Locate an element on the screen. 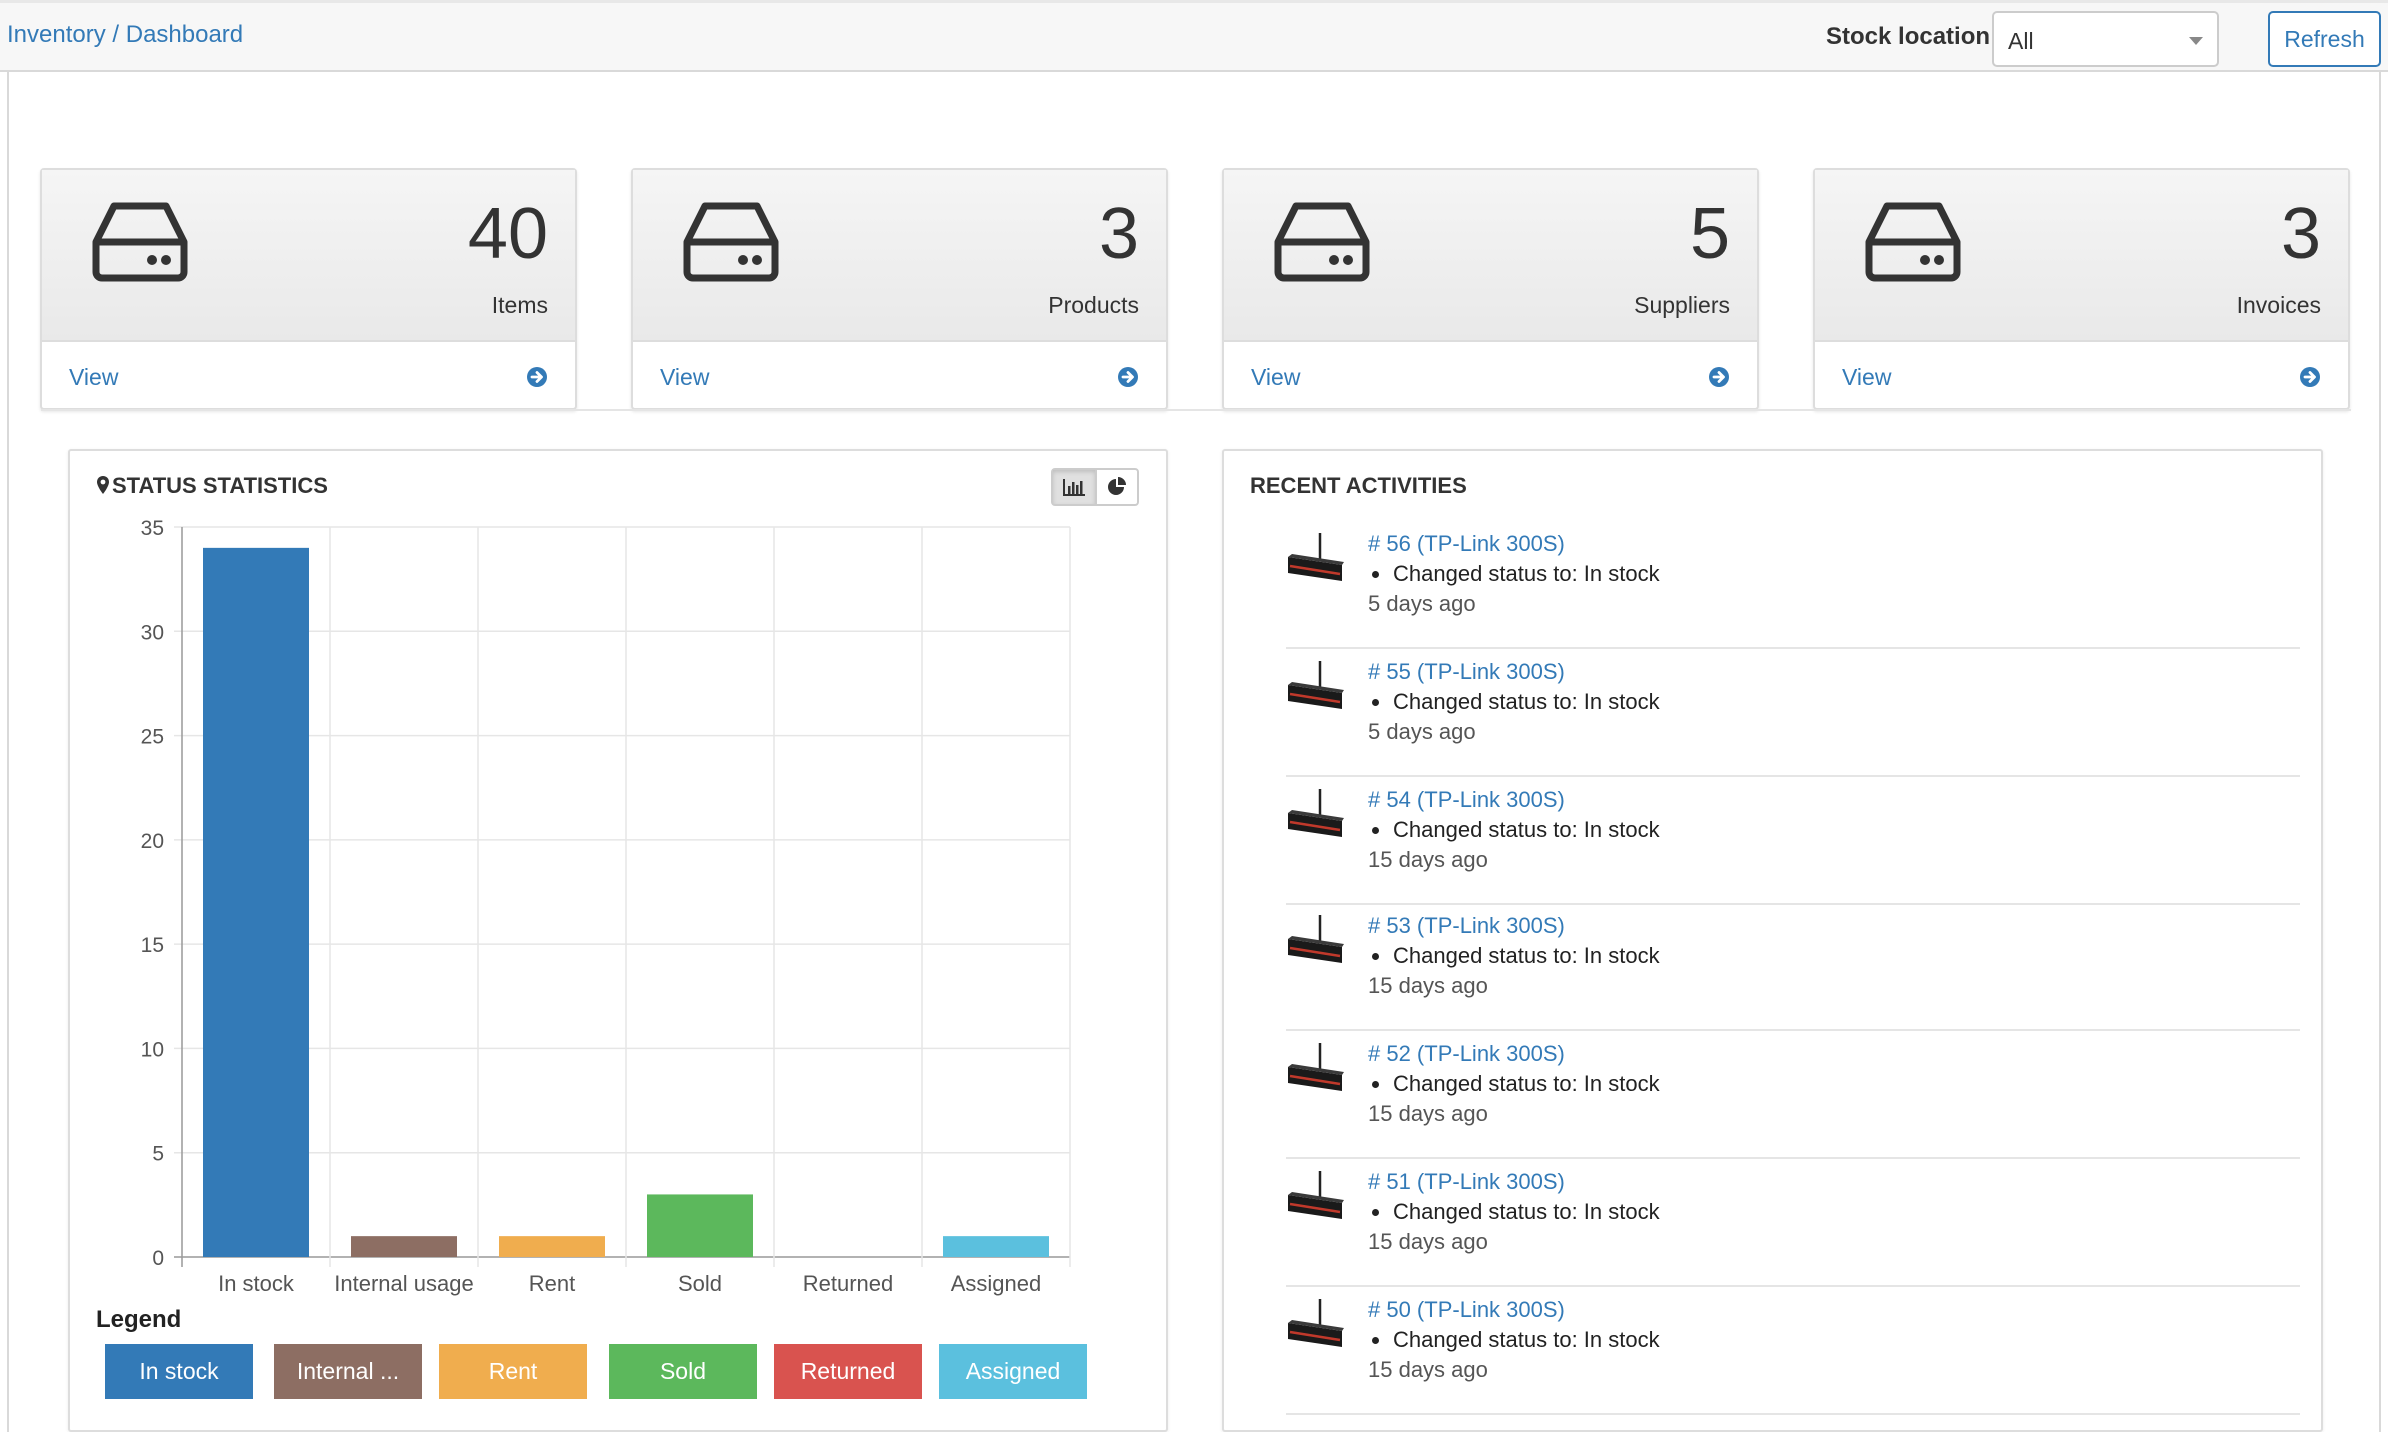 This screenshot has width=2388, height=1432. suppliers-card: 5 Suppliers View is located at coordinates (1490, 289).